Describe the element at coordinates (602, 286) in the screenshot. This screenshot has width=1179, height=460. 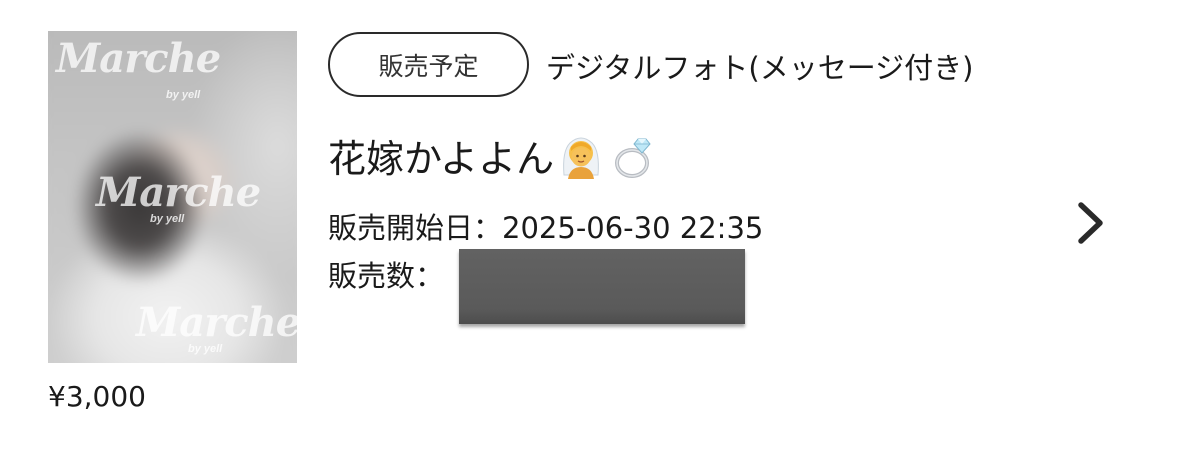
I see `redaction-box` at that location.